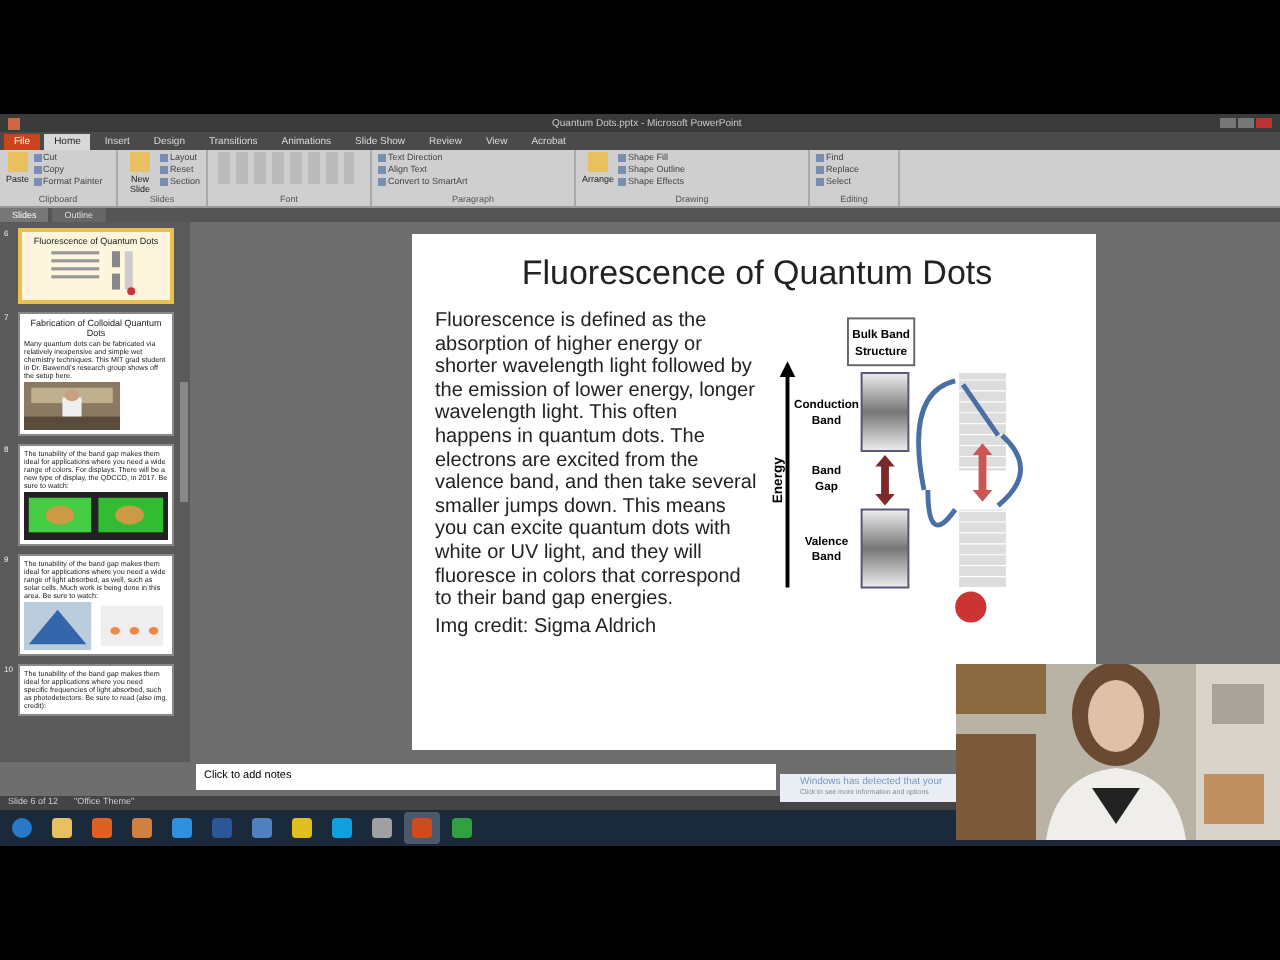  What do you see at coordinates (1246, 123) in the screenshot?
I see `window-controls-icon` at bounding box center [1246, 123].